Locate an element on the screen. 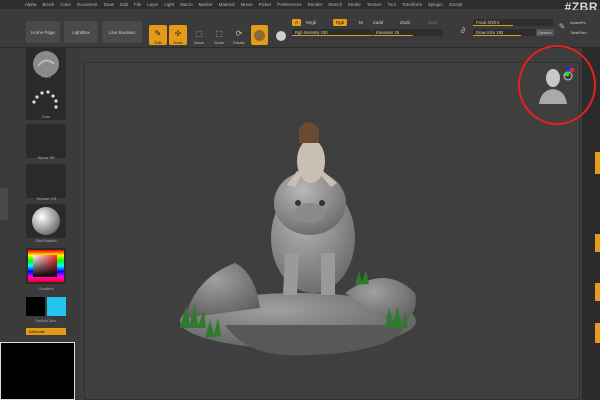 The height and width of the screenshot is (400, 600). preview-black-panel is located at coordinates (37, 371).